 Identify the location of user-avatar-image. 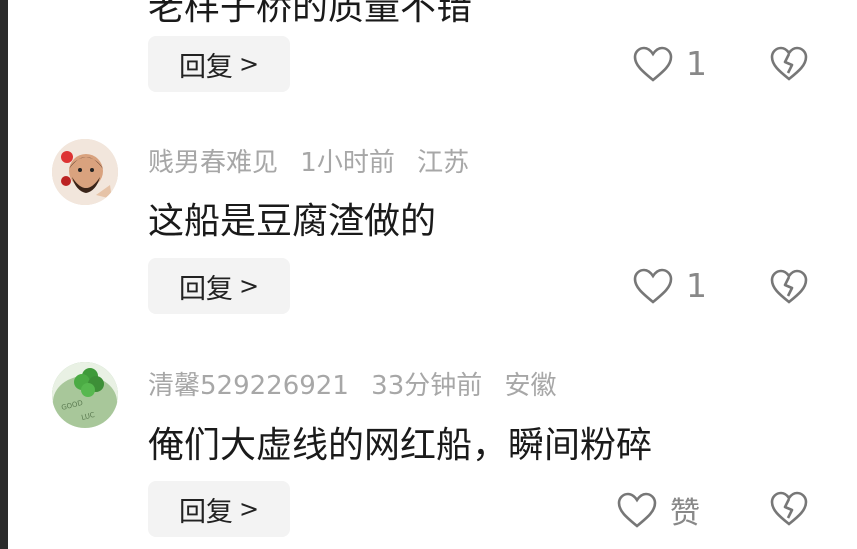
(85, 172).